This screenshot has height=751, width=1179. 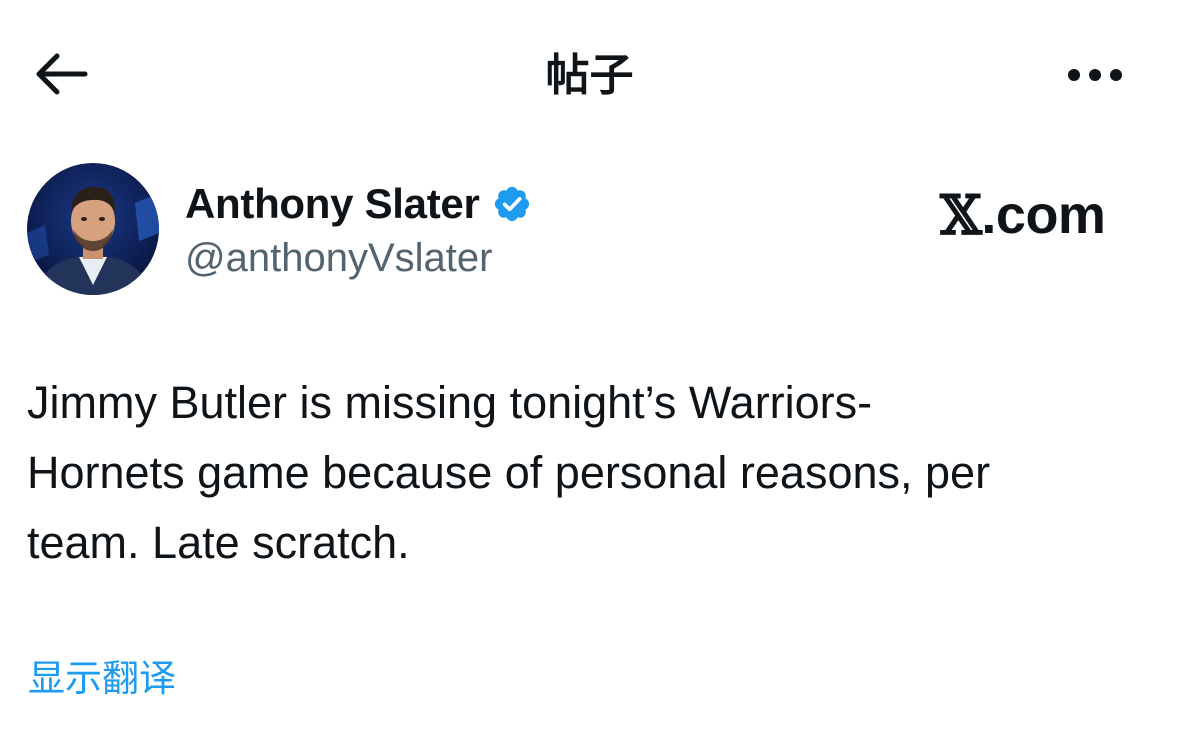 I want to click on back-button, so click(x=61, y=76).